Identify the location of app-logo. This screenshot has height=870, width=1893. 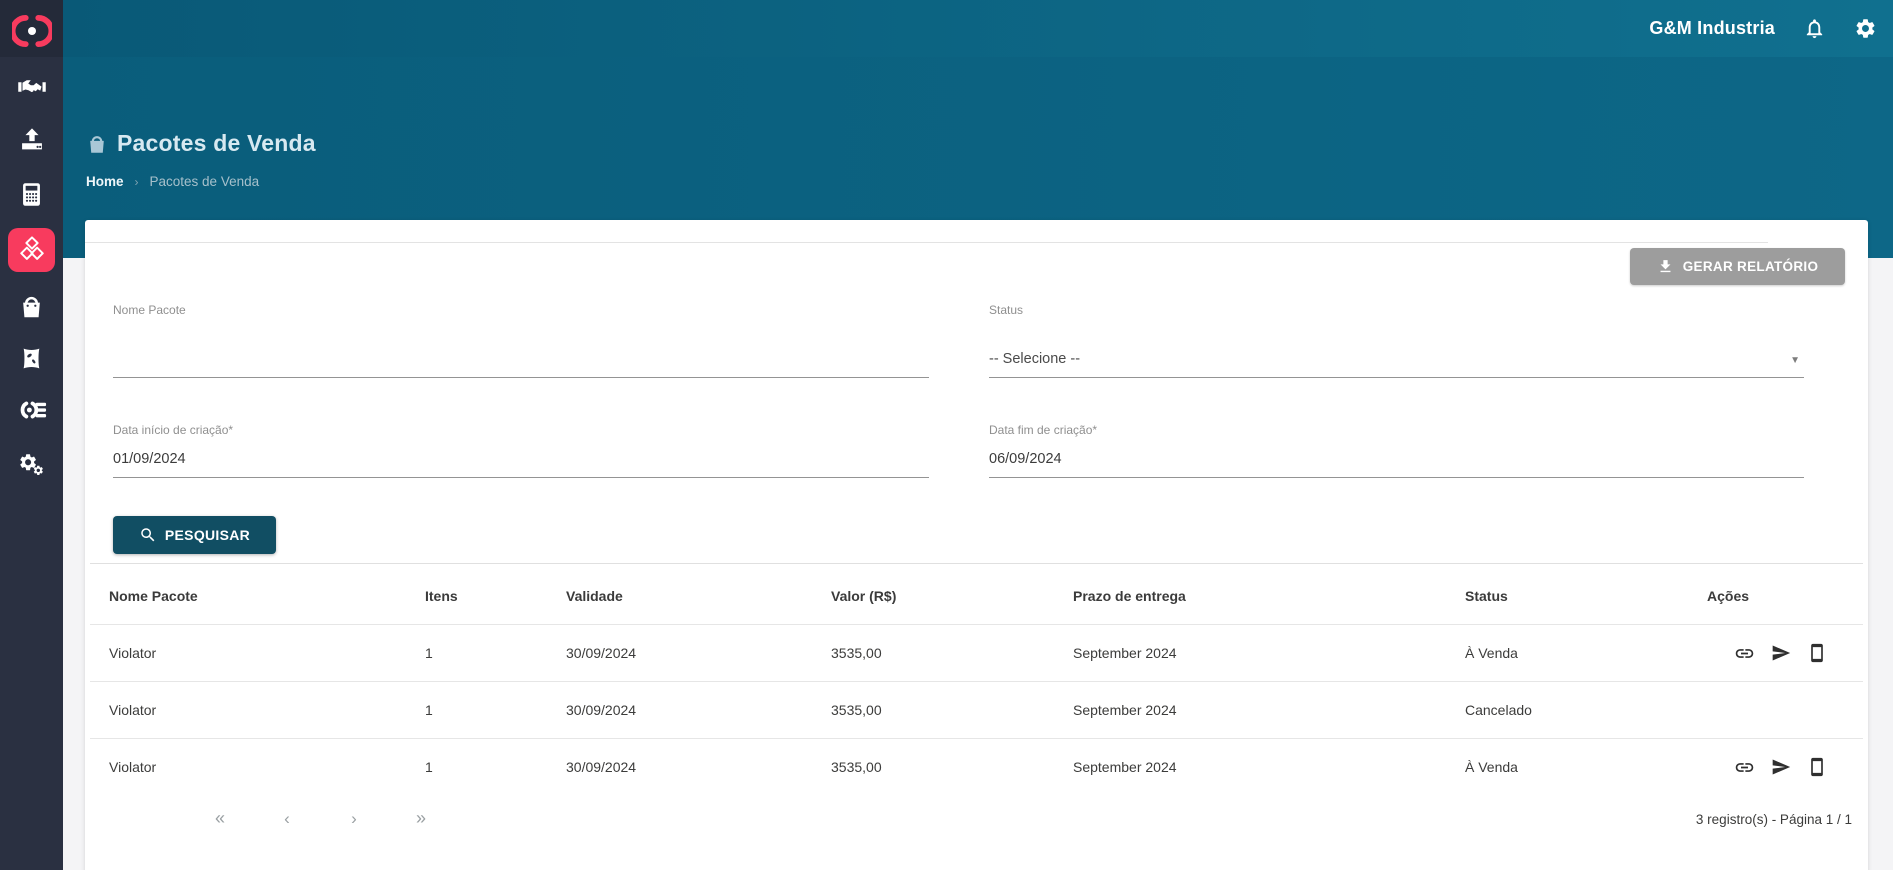
(31, 31).